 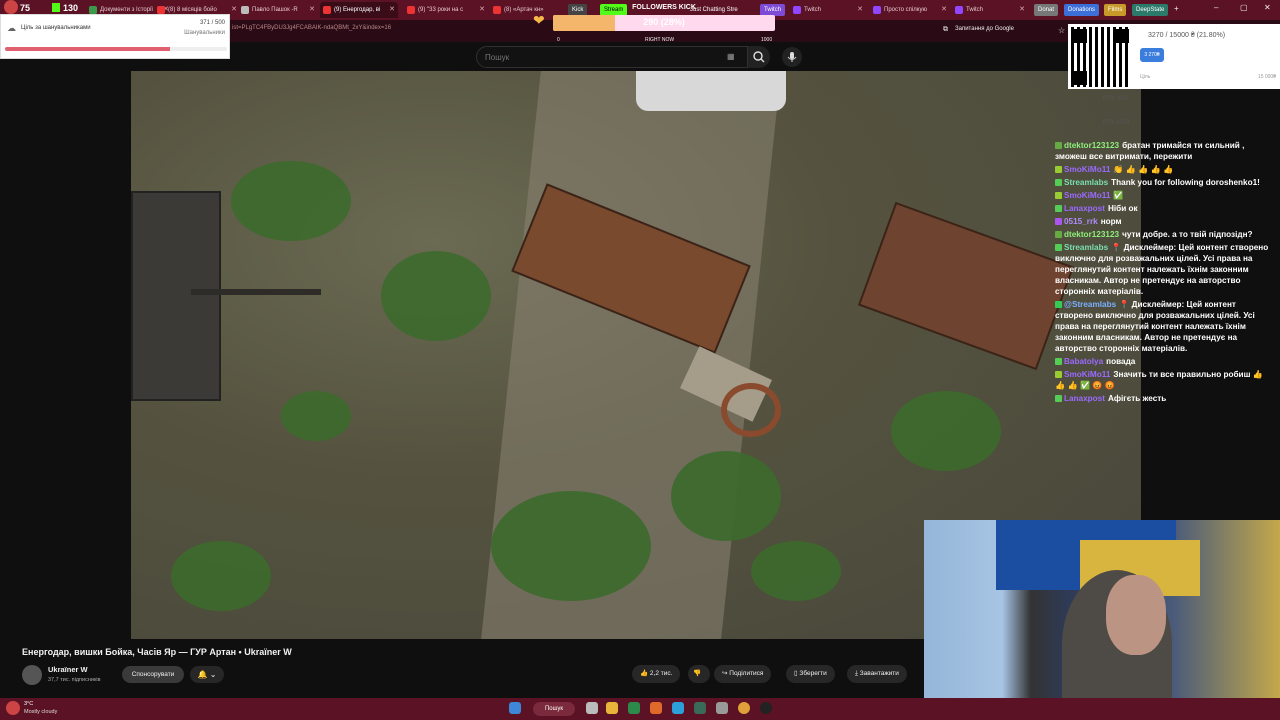 What do you see at coordinates (25, 8) in the screenshot?
I see `counter-a: 75` at bounding box center [25, 8].